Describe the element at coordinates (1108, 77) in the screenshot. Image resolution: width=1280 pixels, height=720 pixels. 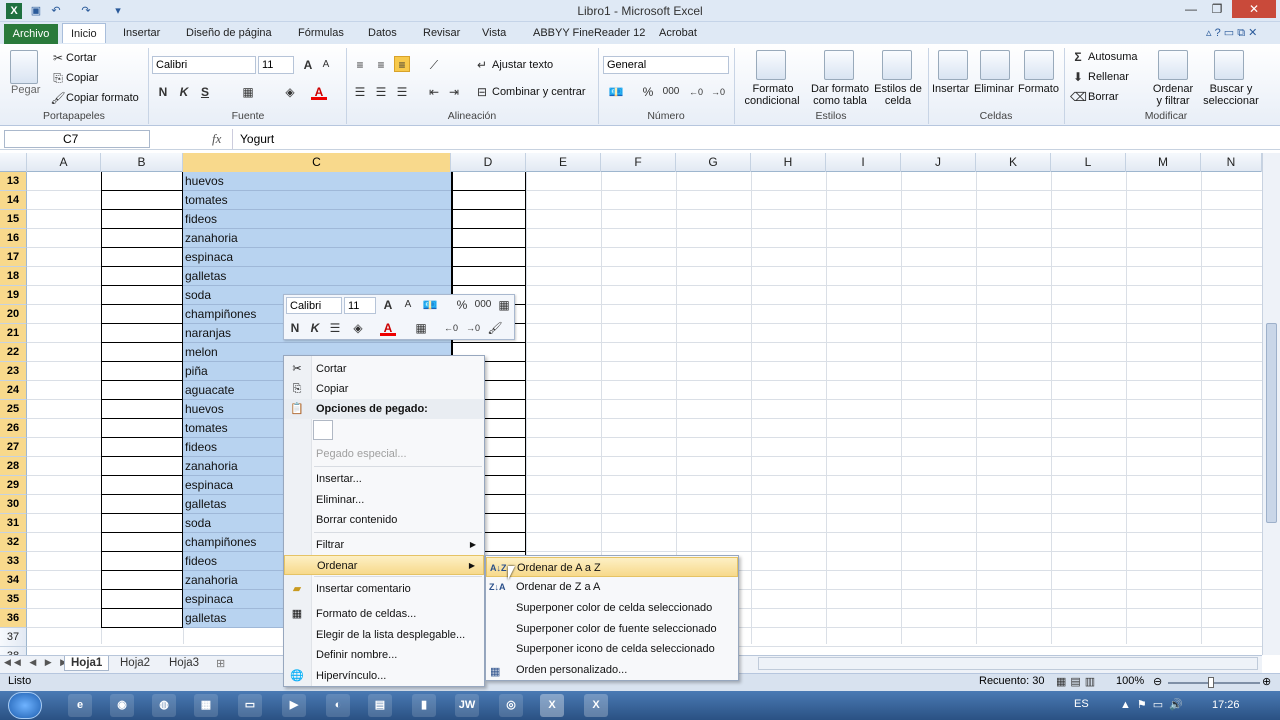
I see `fill-button: Rellenar` at that location.